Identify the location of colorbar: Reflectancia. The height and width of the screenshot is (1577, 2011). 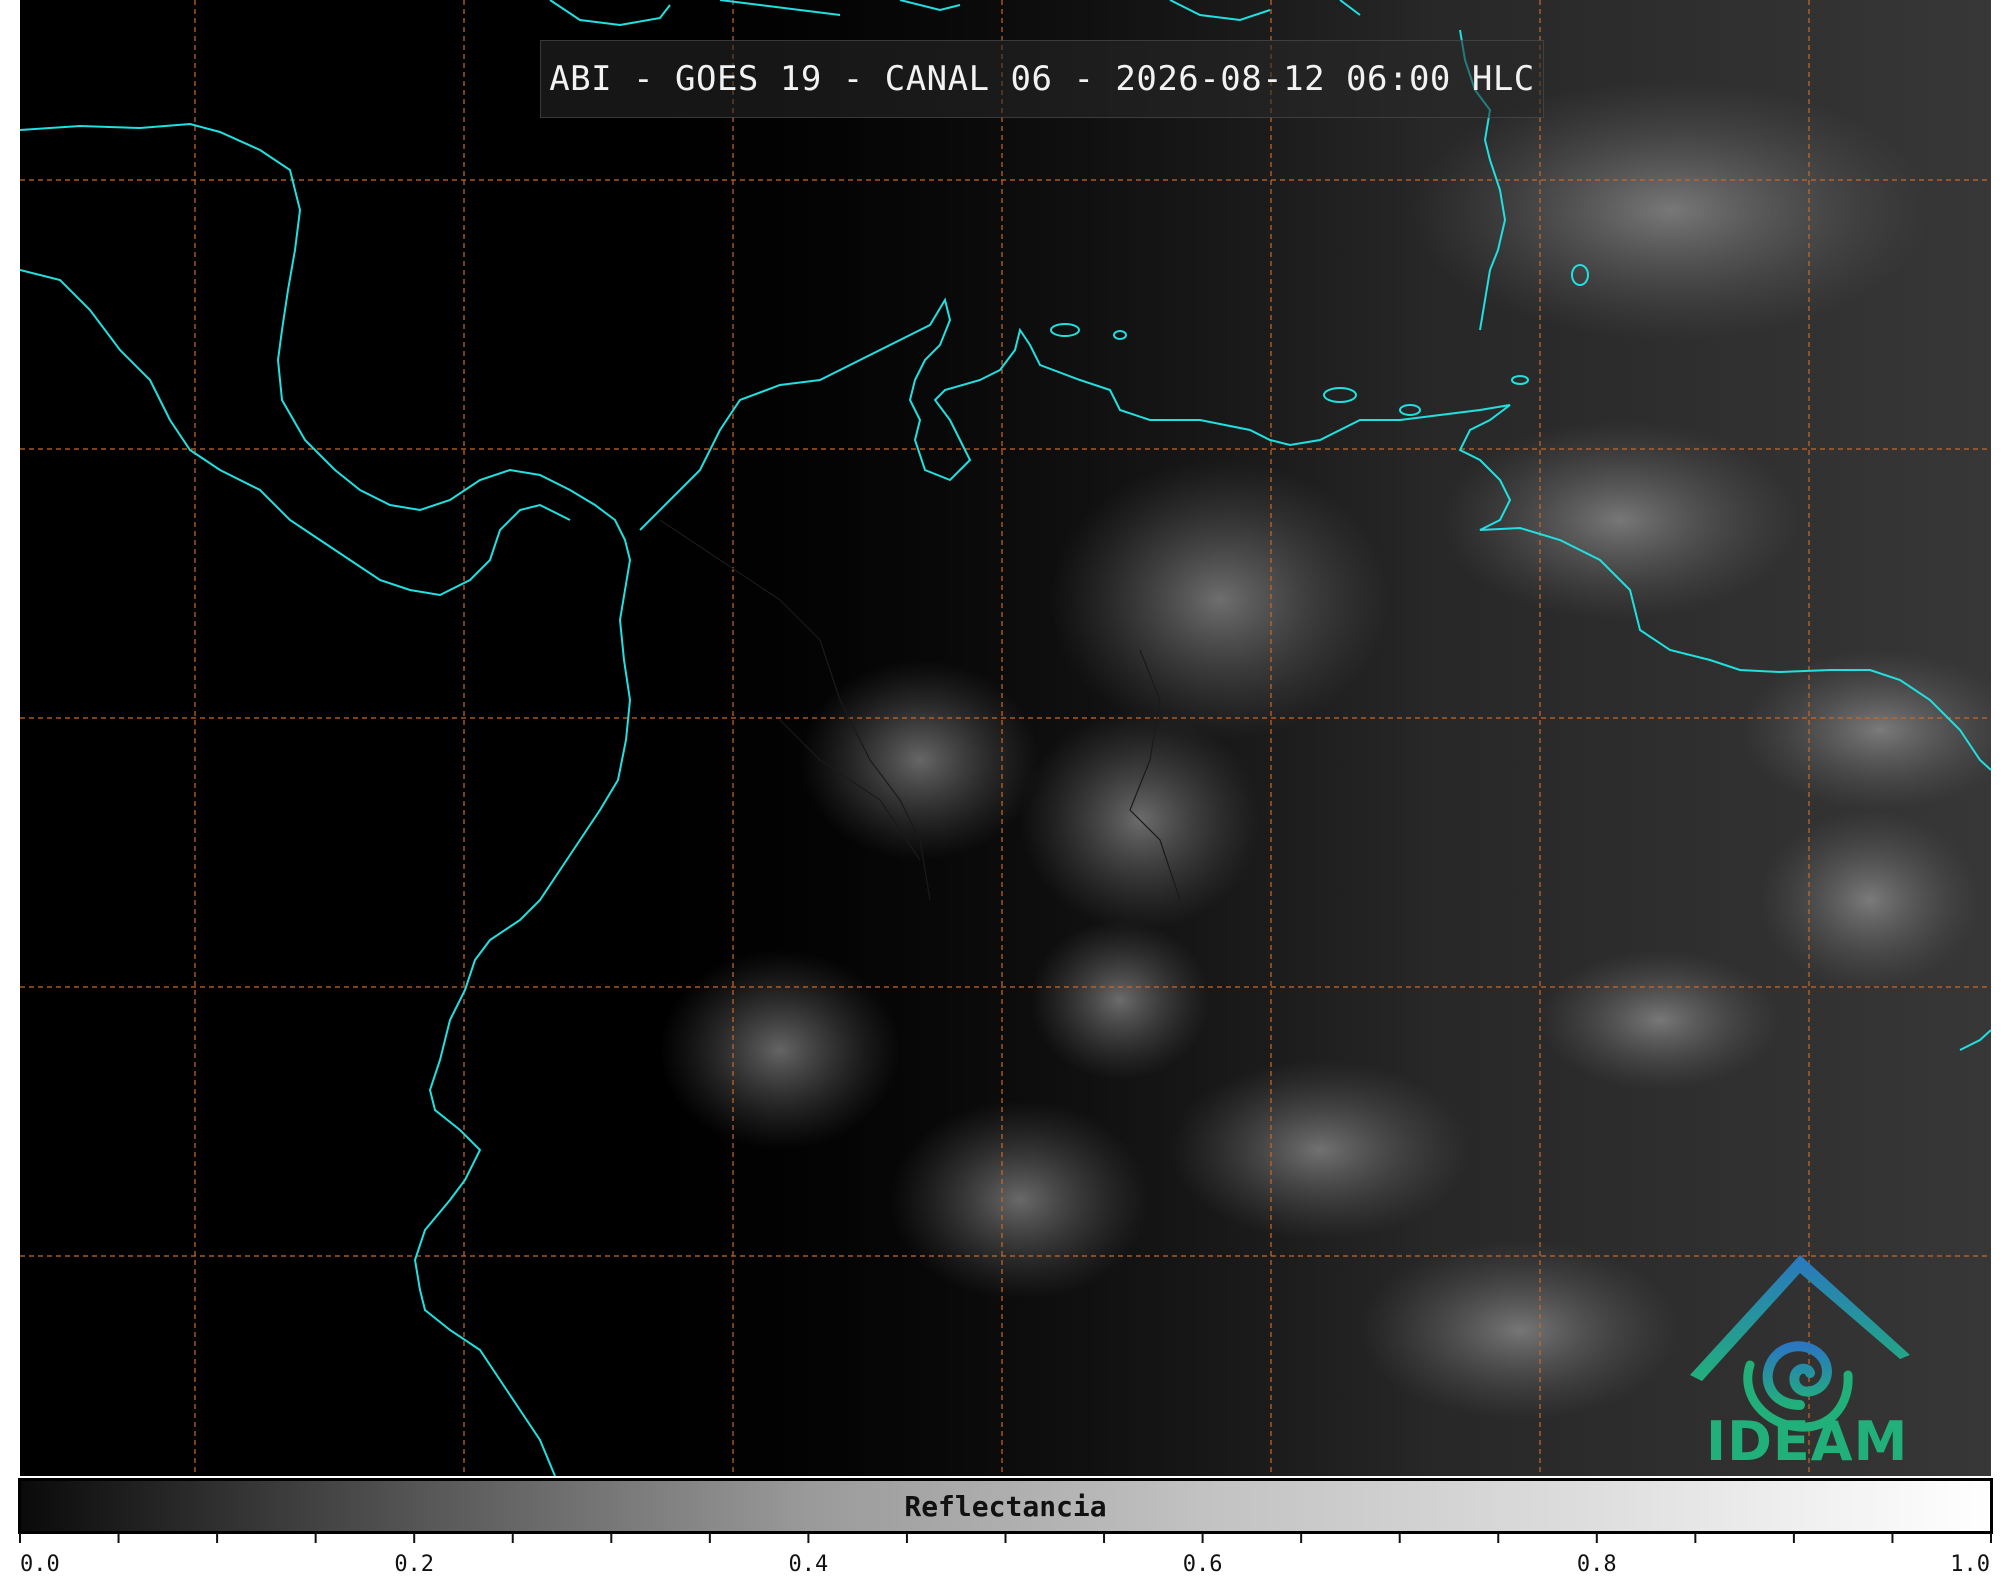
(1005, 1506).